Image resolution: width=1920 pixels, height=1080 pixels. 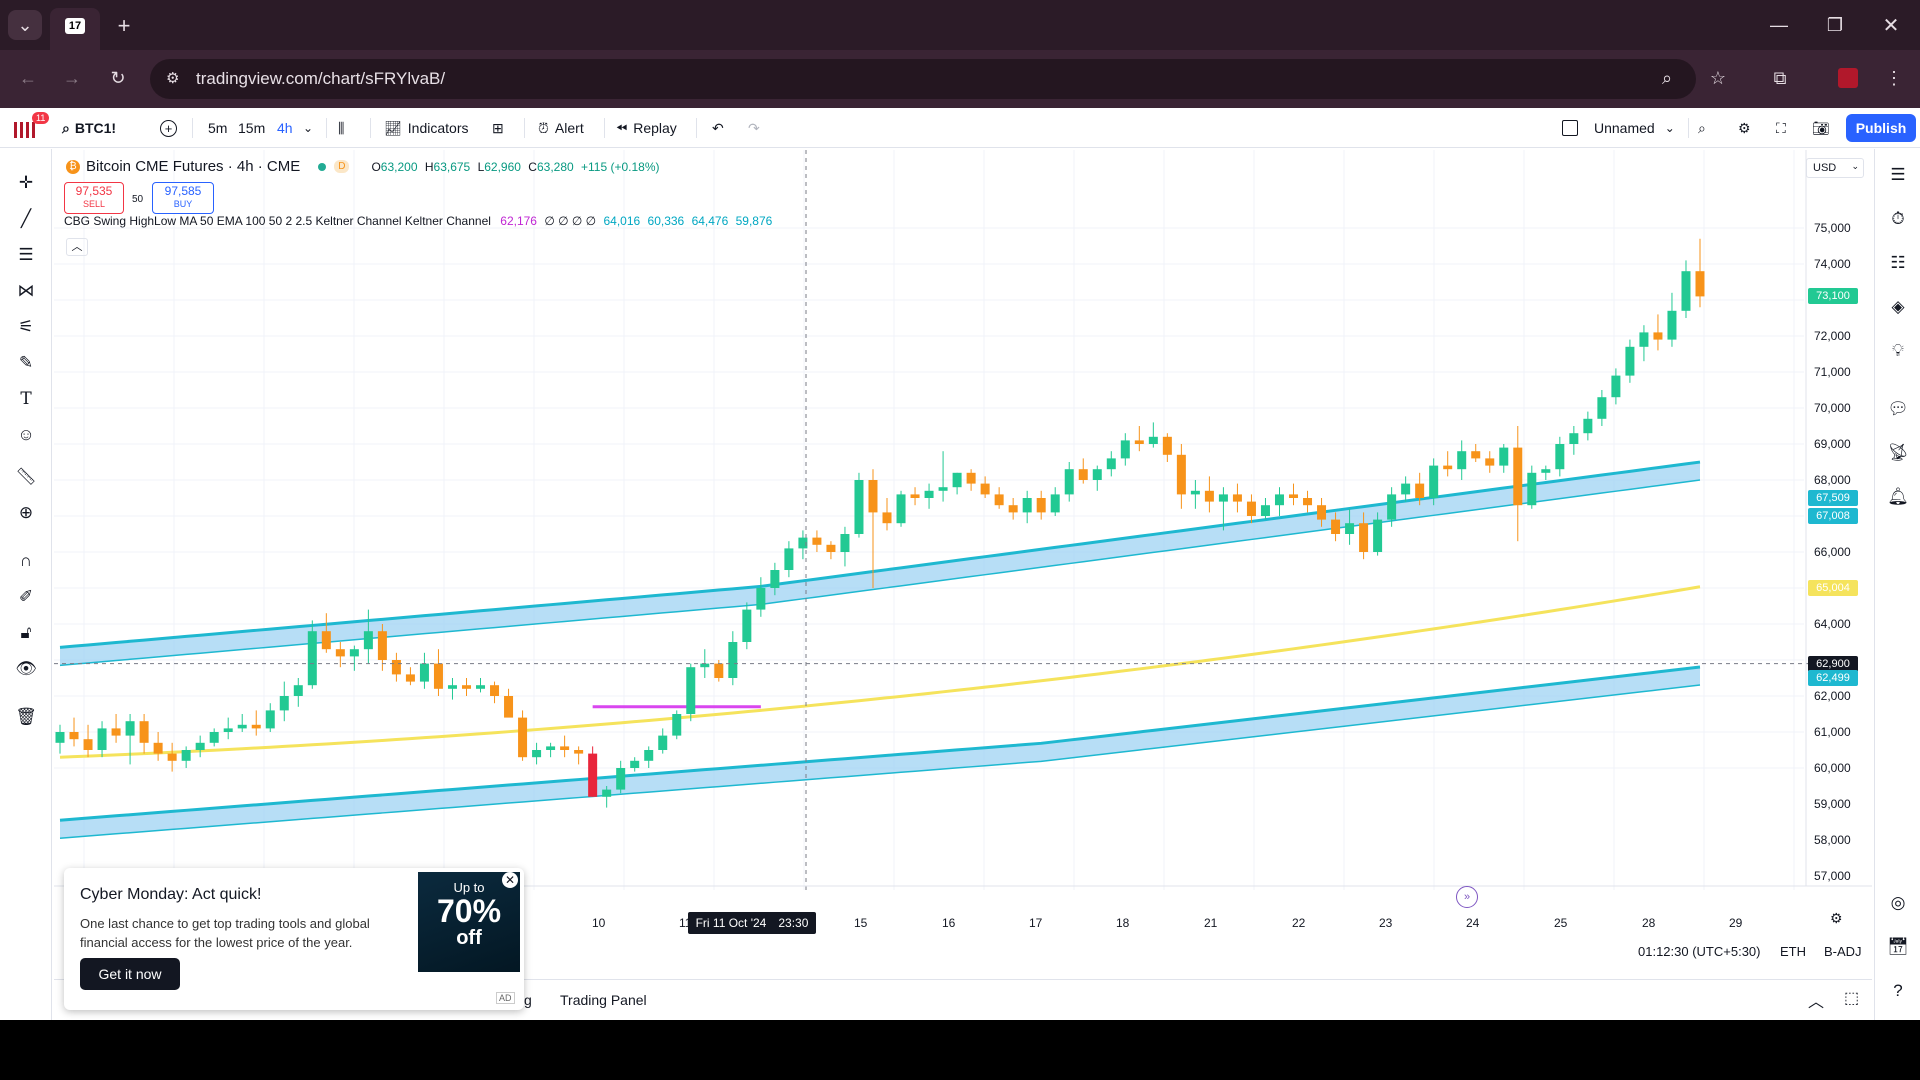 I want to click on interval-5m: 5m, so click(x=217, y=128).